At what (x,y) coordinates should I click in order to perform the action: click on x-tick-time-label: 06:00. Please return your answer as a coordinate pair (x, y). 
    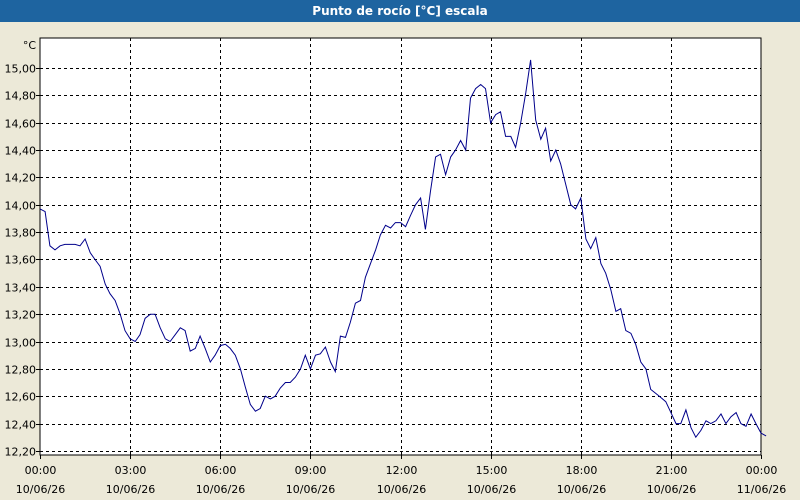
    Looking at the image, I should click on (221, 470).